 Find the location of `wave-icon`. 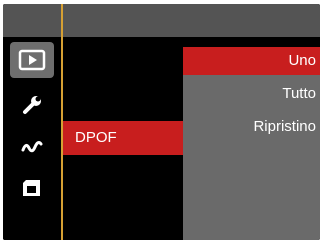

wave-icon is located at coordinates (32, 147).